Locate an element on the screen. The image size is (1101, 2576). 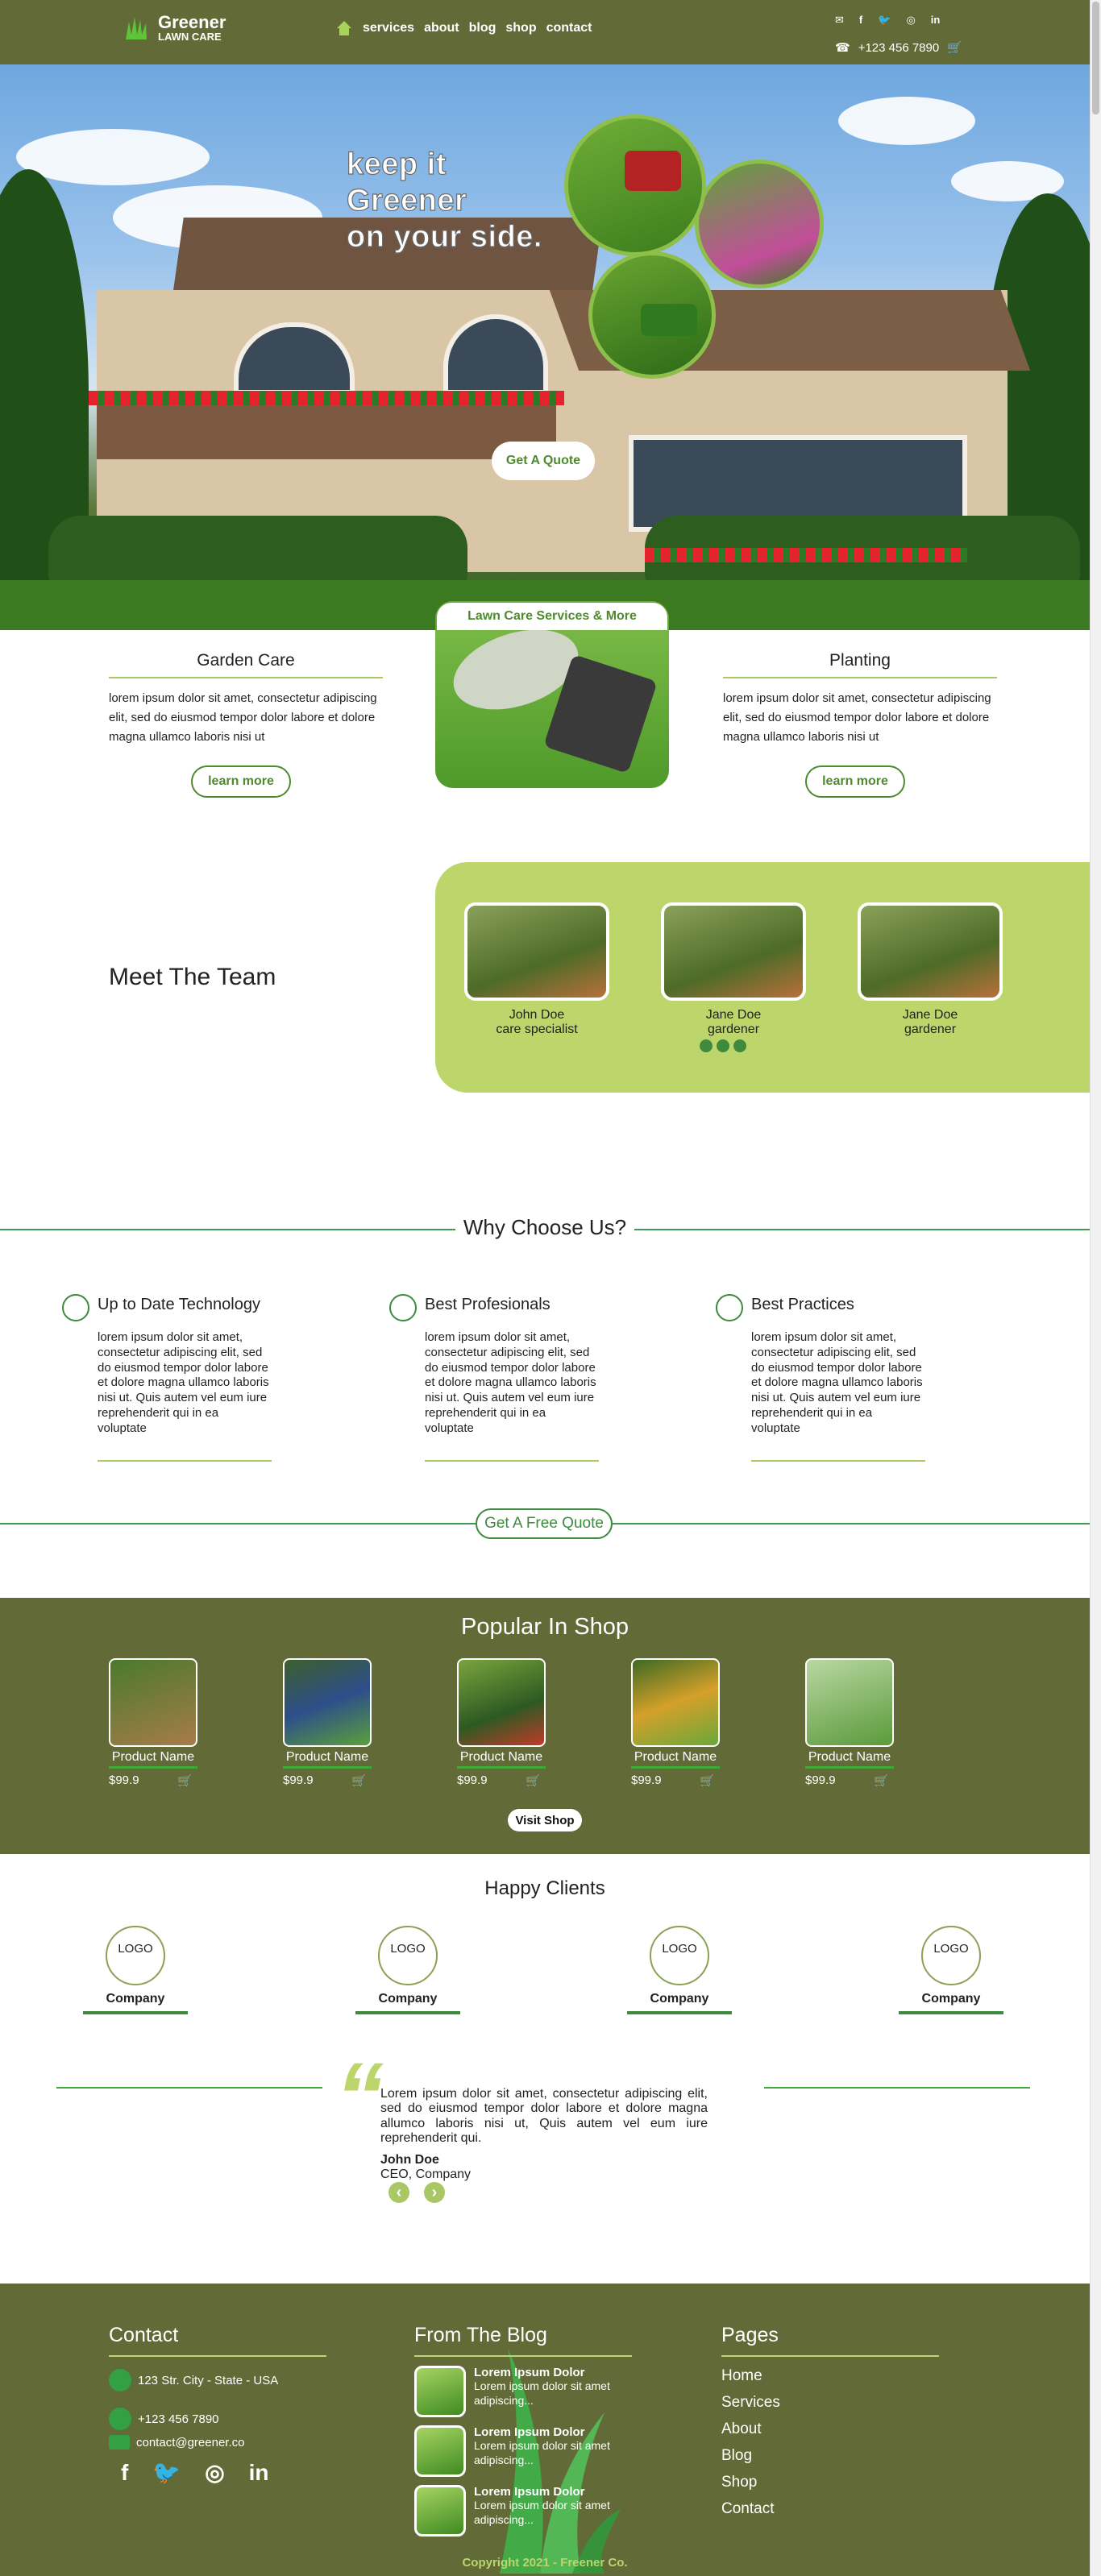
nav-about: about is located at coordinates (441, 28).